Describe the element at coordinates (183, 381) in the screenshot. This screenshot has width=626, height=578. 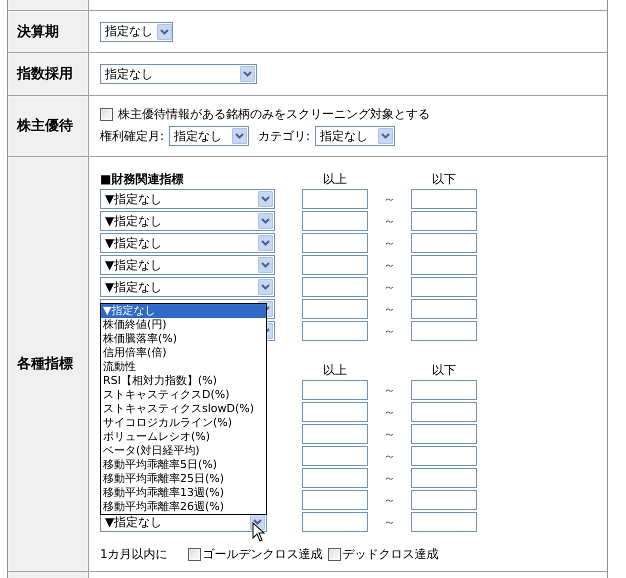
I see `dropdown-option: RSI【相対力指数】(%)` at that location.